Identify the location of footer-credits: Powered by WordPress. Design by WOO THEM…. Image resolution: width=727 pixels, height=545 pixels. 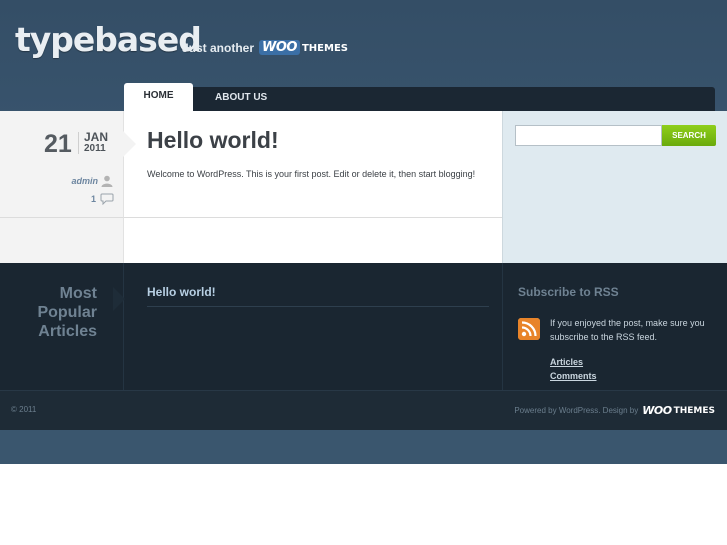
(614, 410).